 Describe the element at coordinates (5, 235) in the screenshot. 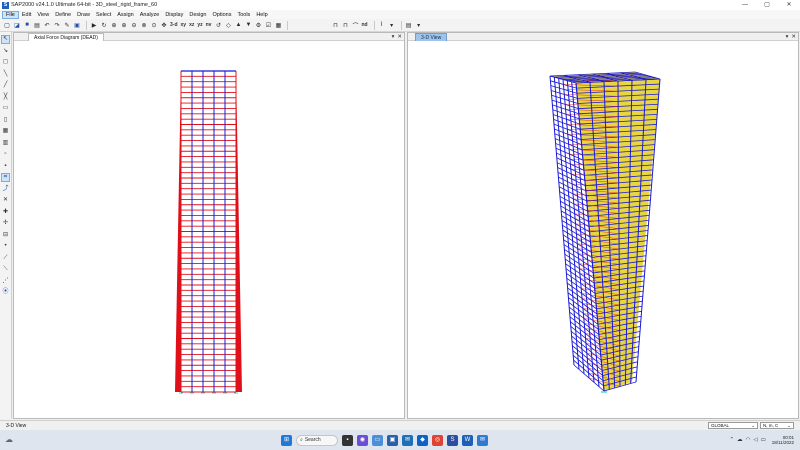

I see `snap-midpoint-icon: ⊟` at that location.